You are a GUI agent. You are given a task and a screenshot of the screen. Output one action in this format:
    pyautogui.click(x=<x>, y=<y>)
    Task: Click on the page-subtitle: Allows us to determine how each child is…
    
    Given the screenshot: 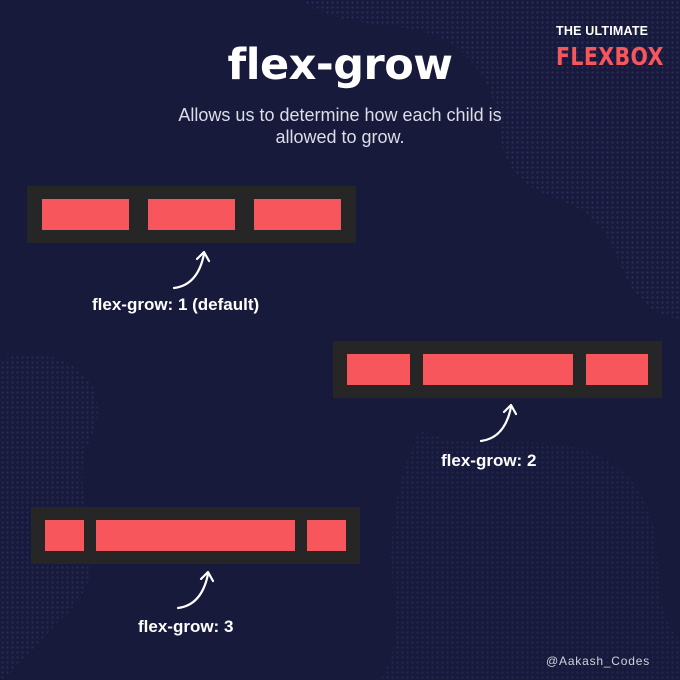 What is the action you would take?
    pyautogui.click(x=340, y=126)
    